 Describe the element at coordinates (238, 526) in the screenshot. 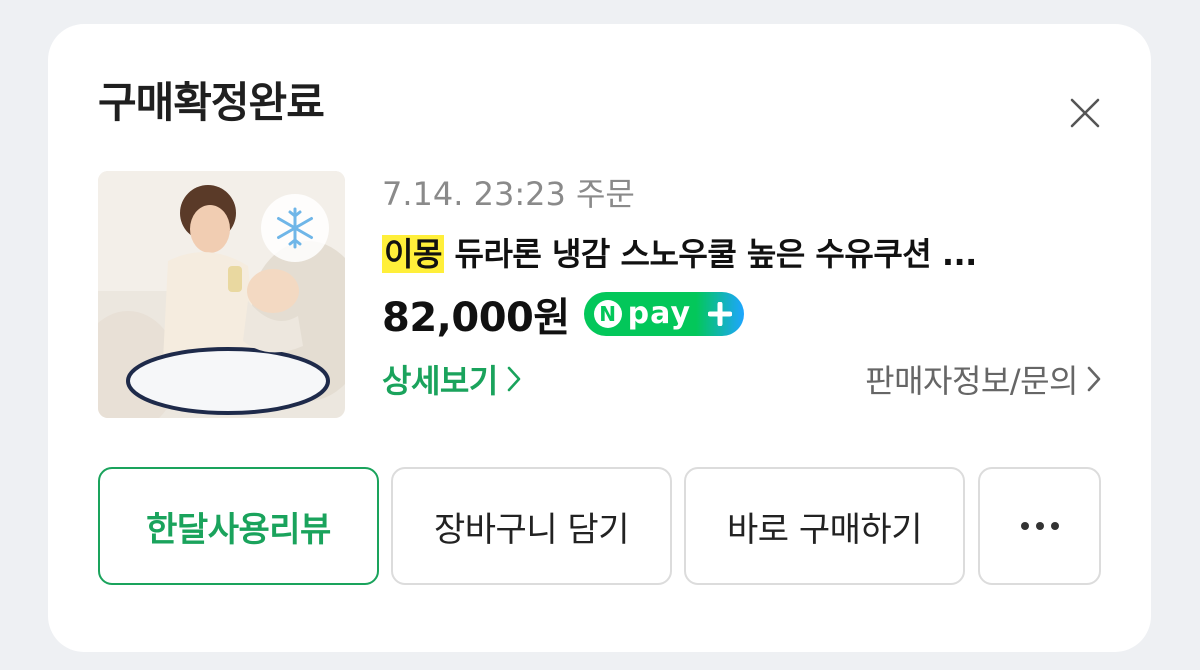

I see `monthly-review-button: 한달사용리뷰` at that location.